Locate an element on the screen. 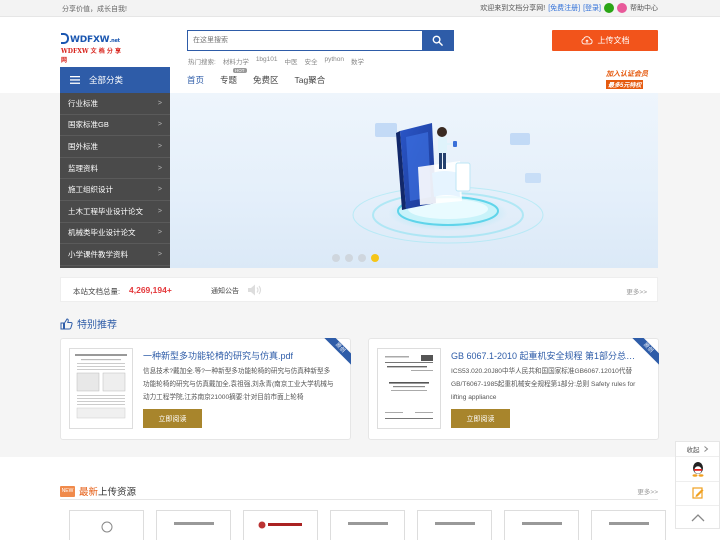  carousel-dot-active is located at coordinates (375, 258).